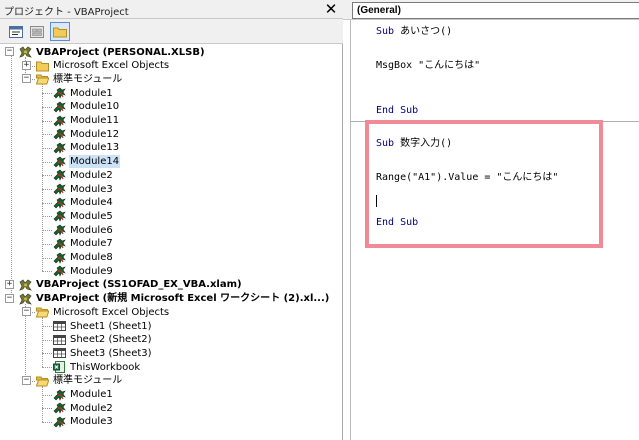 This screenshot has height=440, width=639. What do you see at coordinates (111, 353) in the screenshot?
I see `tree-item-label: Sheet3 (Sheet3)` at bounding box center [111, 353].